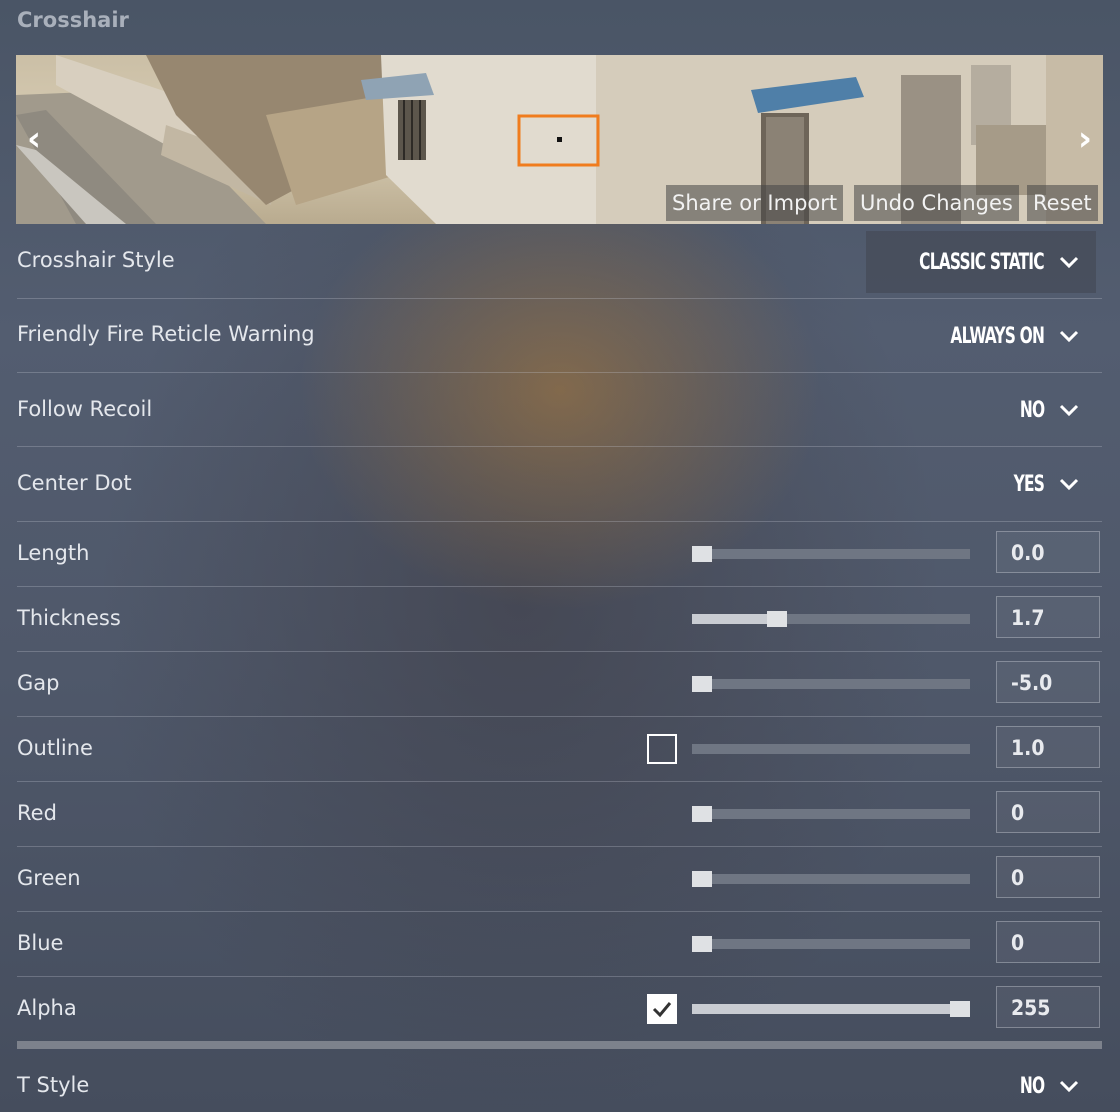  I want to click on setting-label: Green, so click(49, 878).